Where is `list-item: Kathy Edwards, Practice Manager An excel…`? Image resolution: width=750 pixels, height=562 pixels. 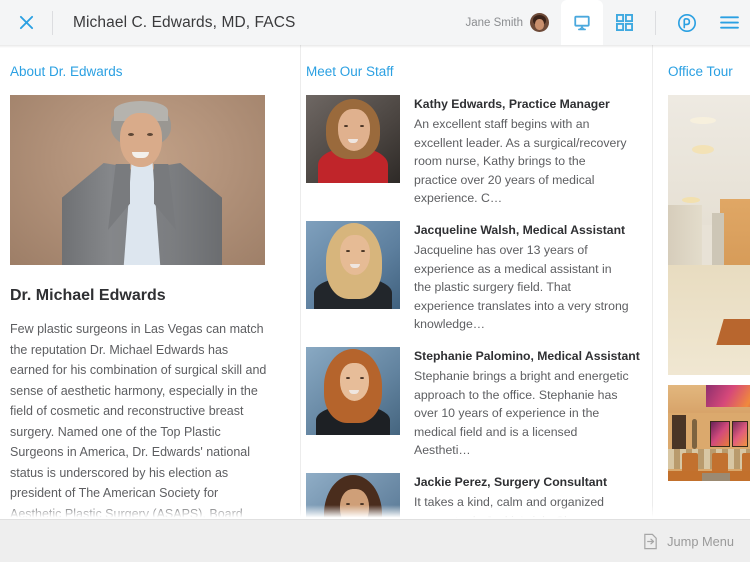 list-item: Kathy Edwards, Practice Manager An excel… is located at coordinates (475, 151).